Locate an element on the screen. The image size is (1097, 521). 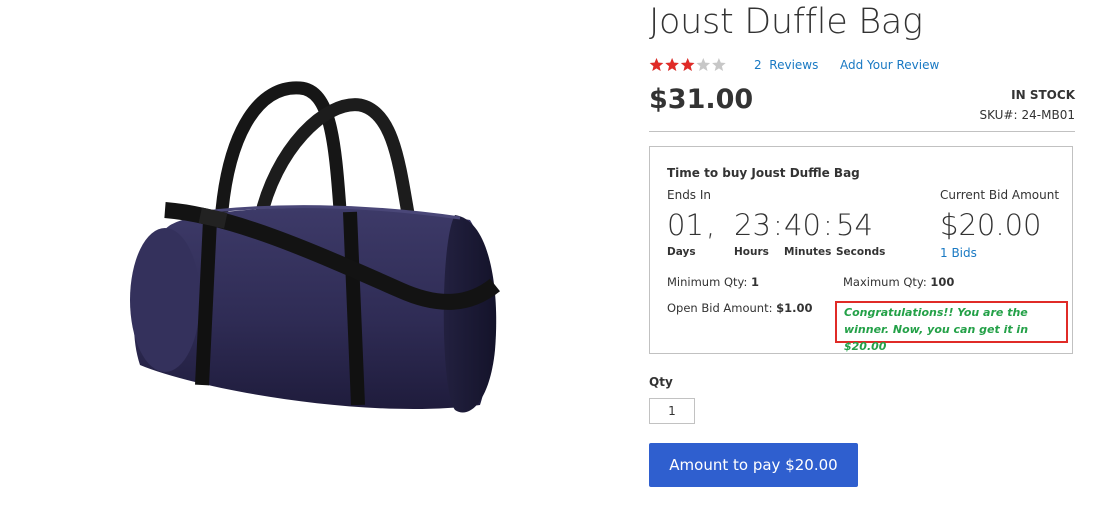
days-label: Days is located at coordinates (681, 252).